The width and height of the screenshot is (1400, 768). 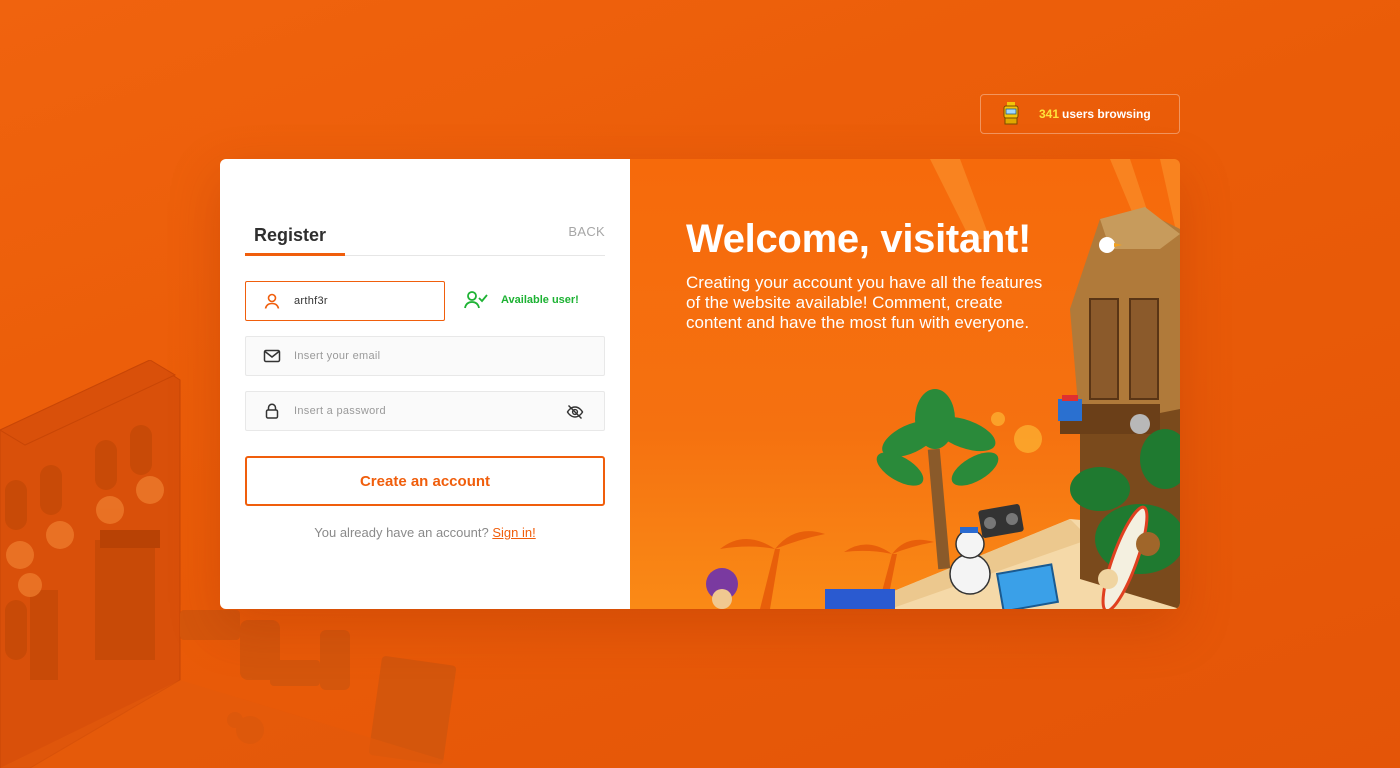 What do you see at coordinates (1106, 114) in the screenshot?
I see `users-label: users browsing` at bounding box center [1106, 114].